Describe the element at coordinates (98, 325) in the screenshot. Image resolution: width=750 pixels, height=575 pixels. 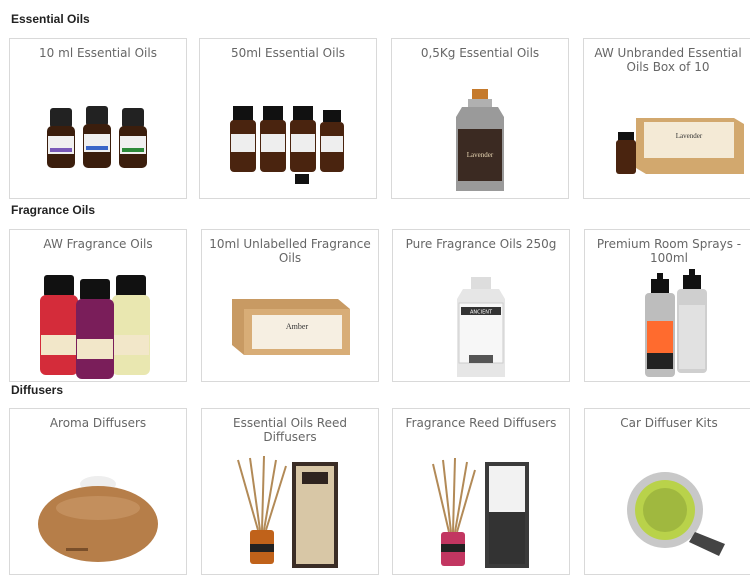
I see `colored-bottles-icon` at that location.